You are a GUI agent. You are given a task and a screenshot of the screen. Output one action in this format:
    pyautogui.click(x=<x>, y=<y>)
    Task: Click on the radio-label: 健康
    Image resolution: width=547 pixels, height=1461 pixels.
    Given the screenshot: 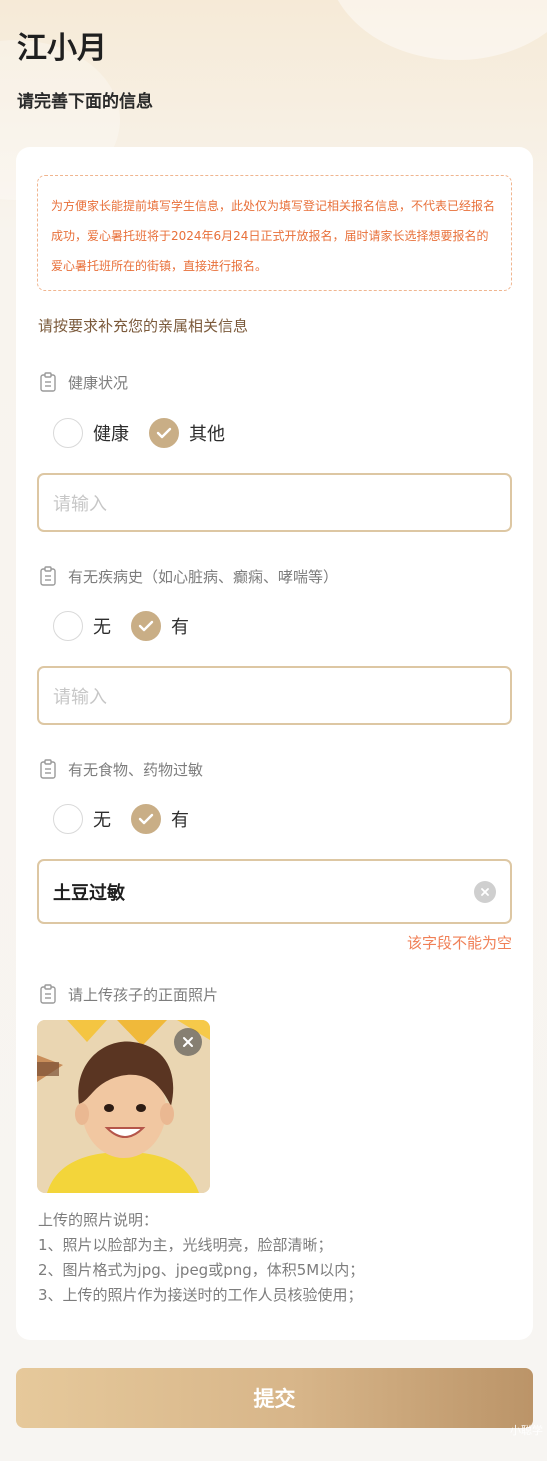 What is the action you would take?
    pyautogui.click(x=111, y=434)
    